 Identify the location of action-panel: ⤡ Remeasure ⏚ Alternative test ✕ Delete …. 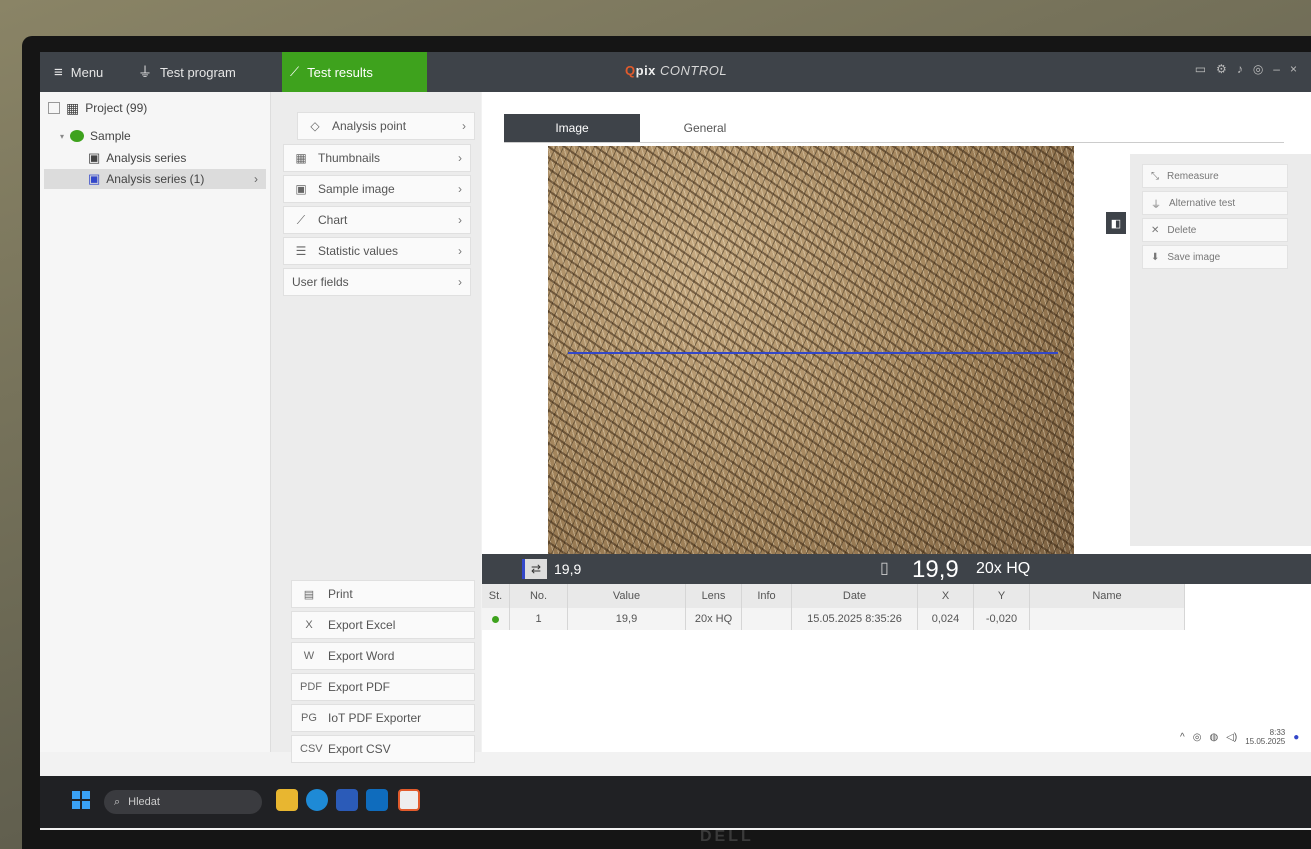
(1220, 350).